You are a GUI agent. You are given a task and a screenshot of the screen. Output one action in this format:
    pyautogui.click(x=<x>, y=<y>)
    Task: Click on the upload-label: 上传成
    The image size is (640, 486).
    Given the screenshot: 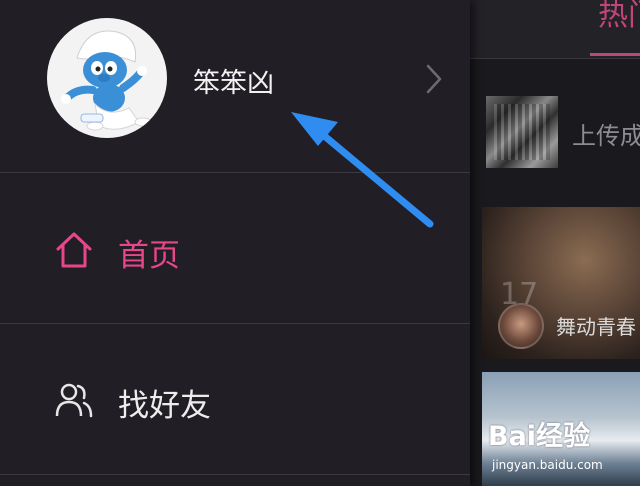 What is the action you would take?
    pyautogui.click(x=606, y=136)
    